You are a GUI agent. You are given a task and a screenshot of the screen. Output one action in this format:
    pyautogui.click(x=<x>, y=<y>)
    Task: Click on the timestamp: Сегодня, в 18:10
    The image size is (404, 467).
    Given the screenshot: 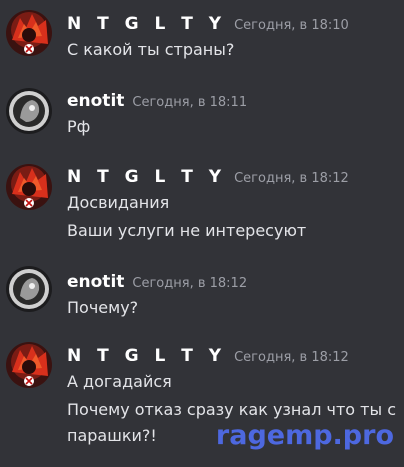 What is the action you would take?
    pyautogui.click(x=291, y=25)
    